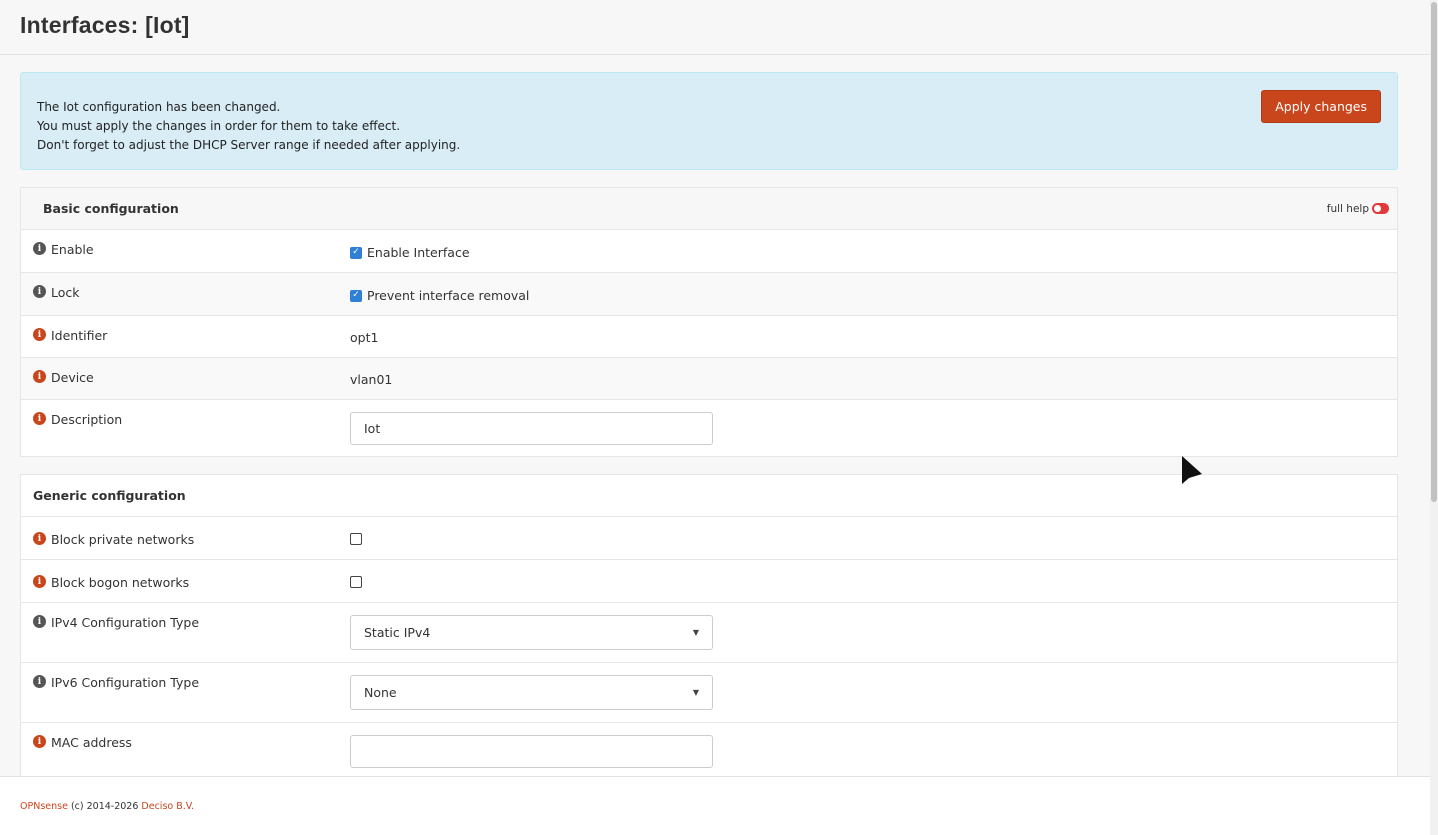 The height and width of the screenshot is (835, 1438). Describe the element at coordinates (72, 249) in the screenshot. I see `enable-label: Enable` at that location.